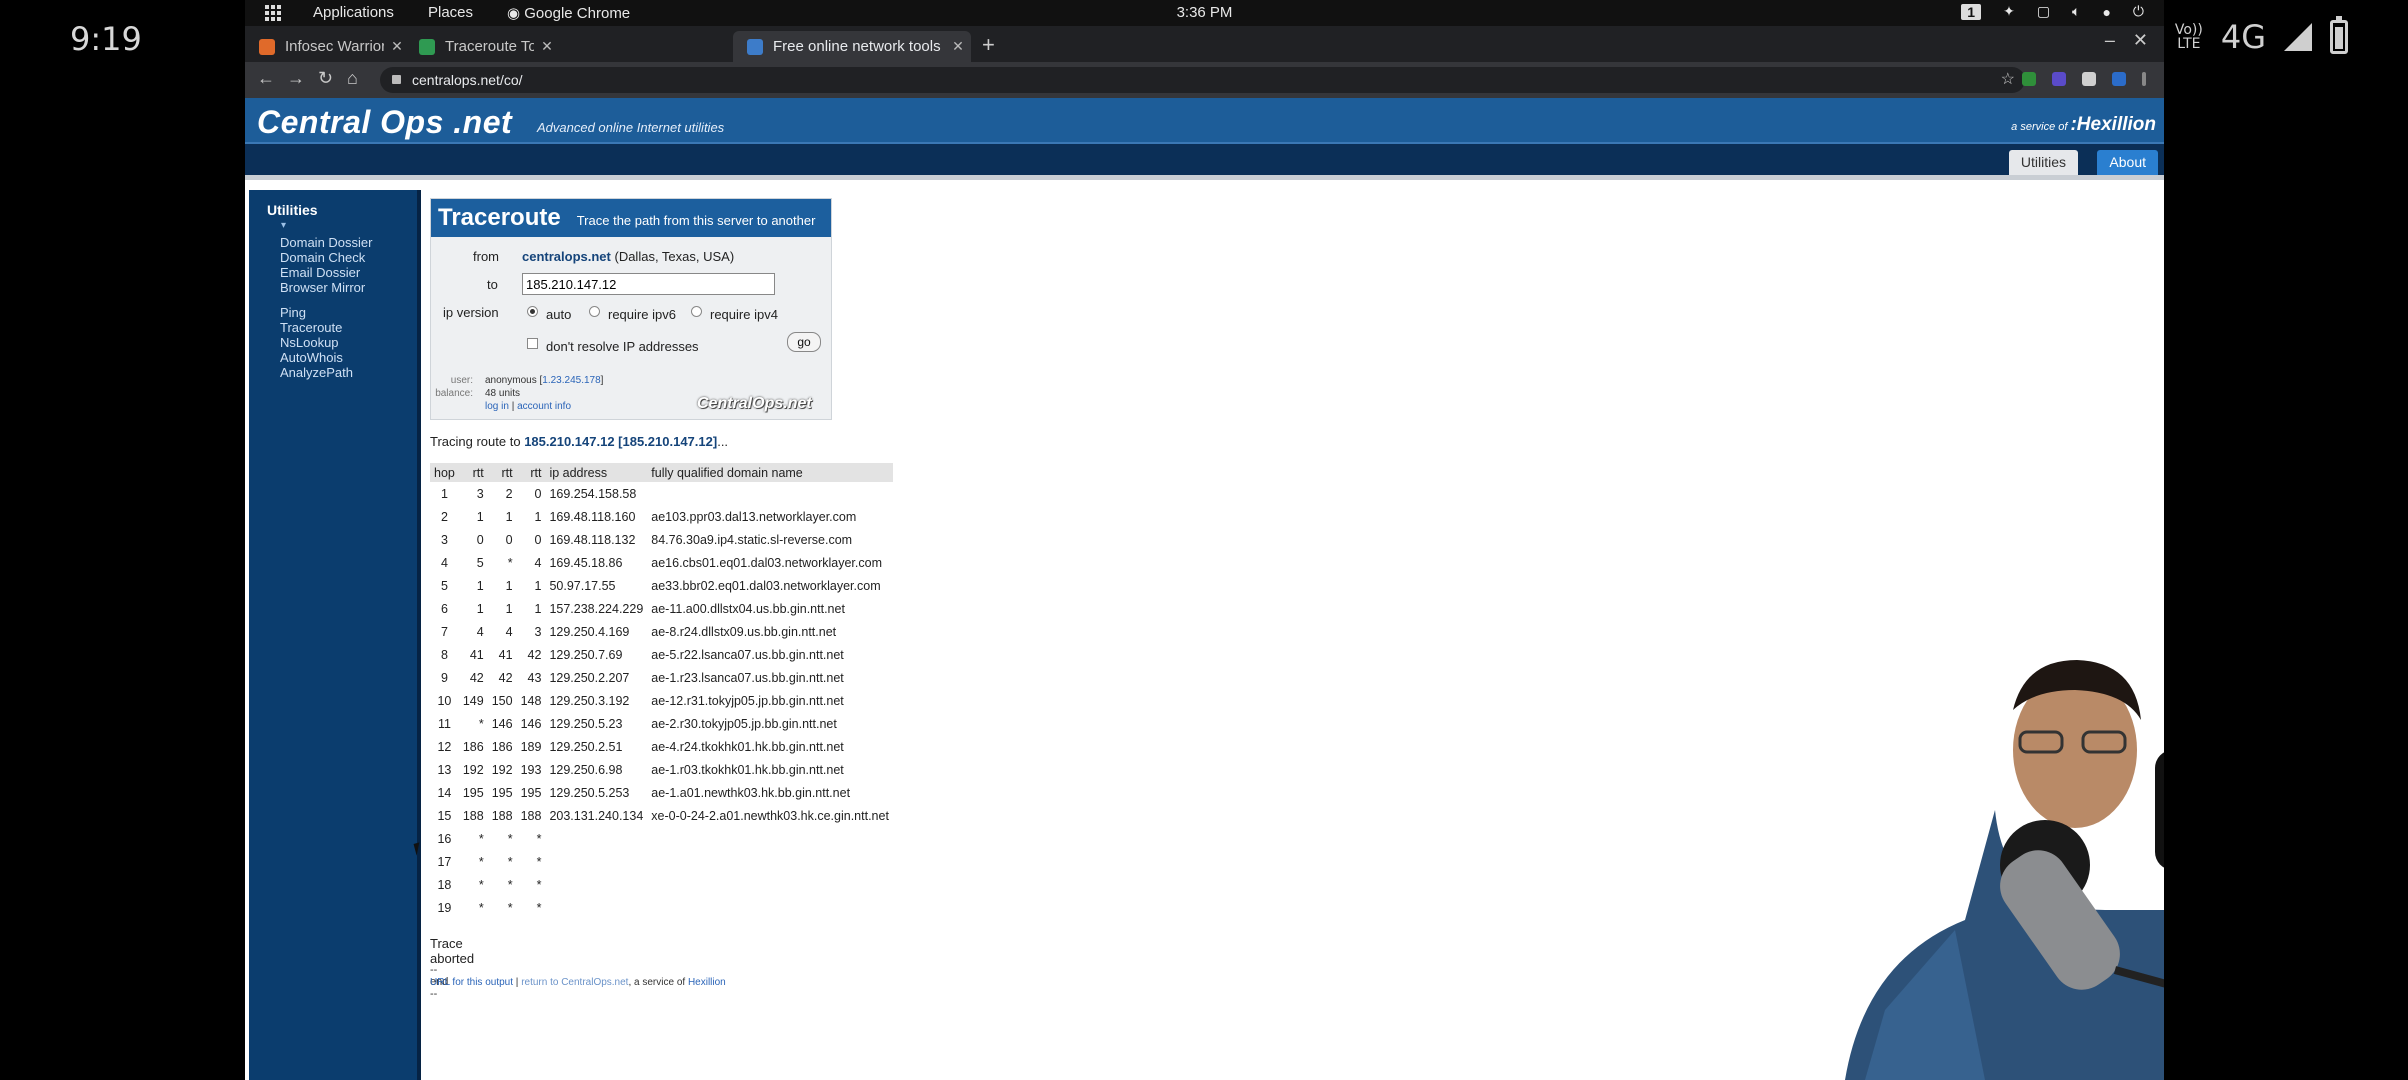 This screenshot has height=1080, width=2408. I want to click on fqdn-cell: ae103.ppr03.dal13.networklayer.com, so click(754, 516).